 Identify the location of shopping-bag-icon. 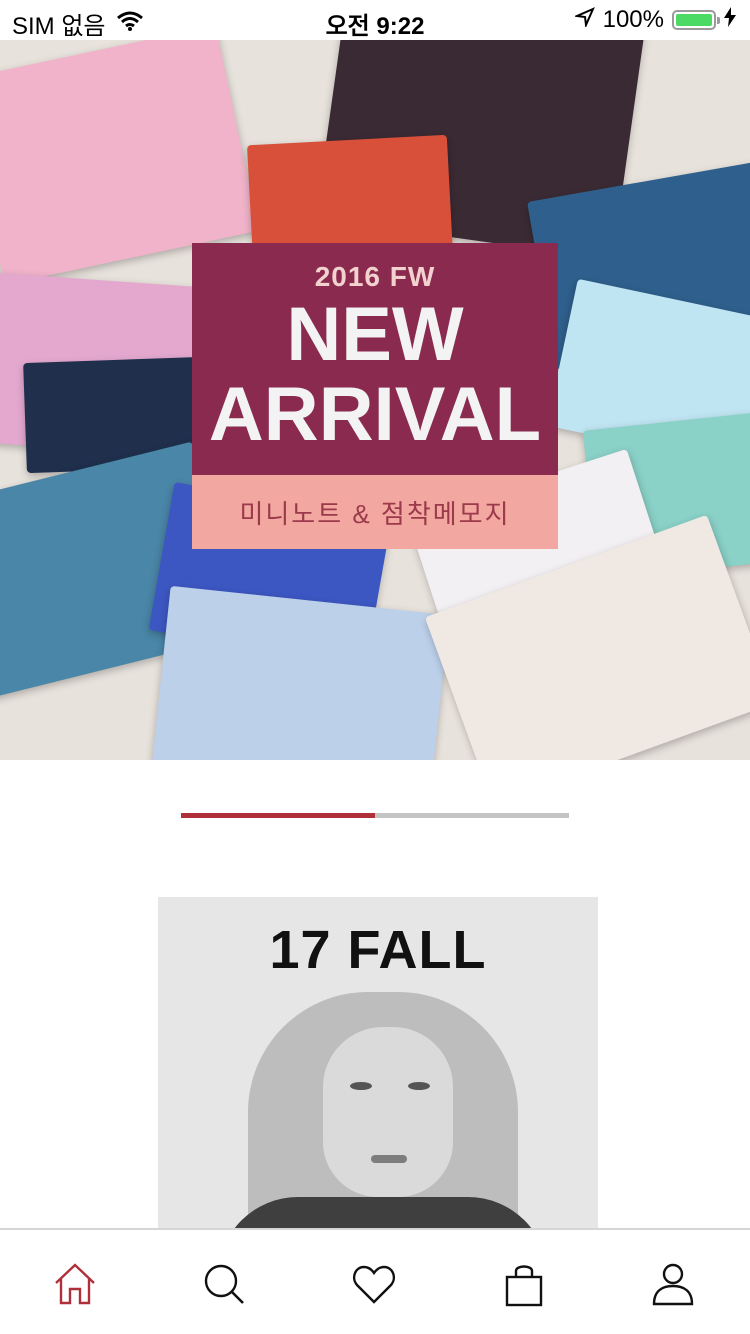
(524, 1286).